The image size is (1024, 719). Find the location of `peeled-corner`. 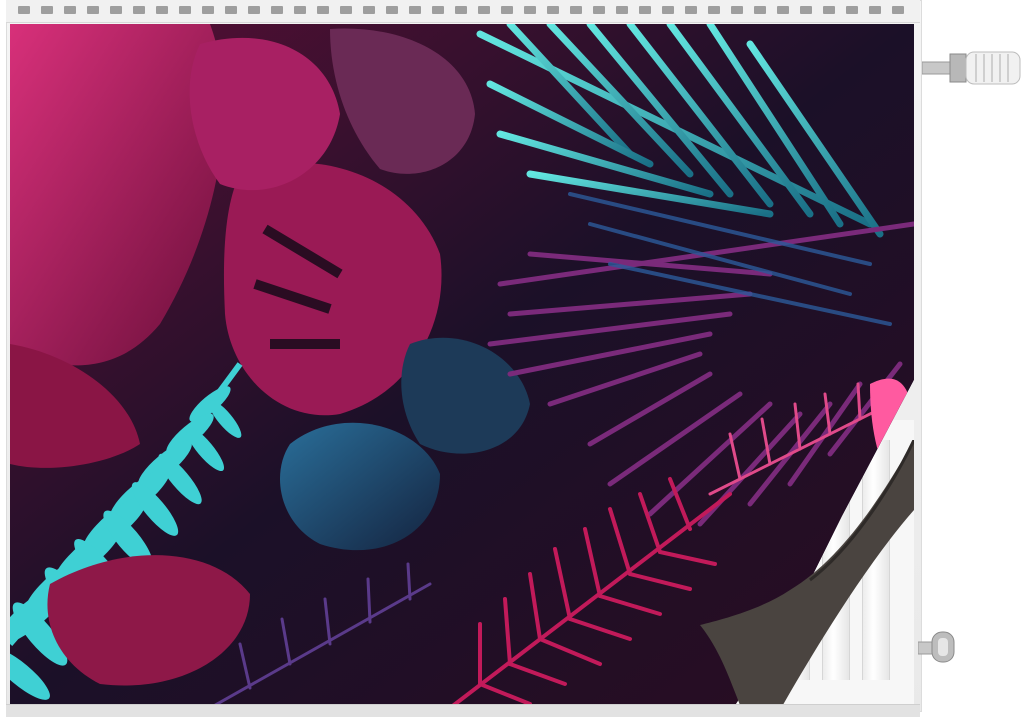

peeled-corner is located at coordinates (807, 575).